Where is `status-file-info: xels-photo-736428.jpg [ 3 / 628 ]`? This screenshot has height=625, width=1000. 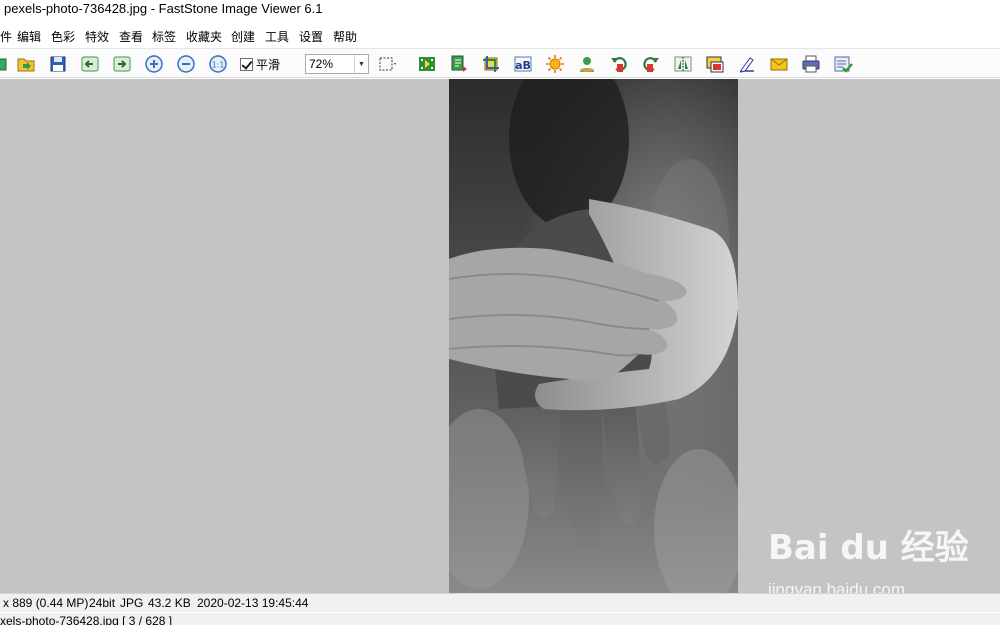 status-file-info: xels-photo-736428.jpg [ 3 / 628 ] is located at coordinates (86, 619).